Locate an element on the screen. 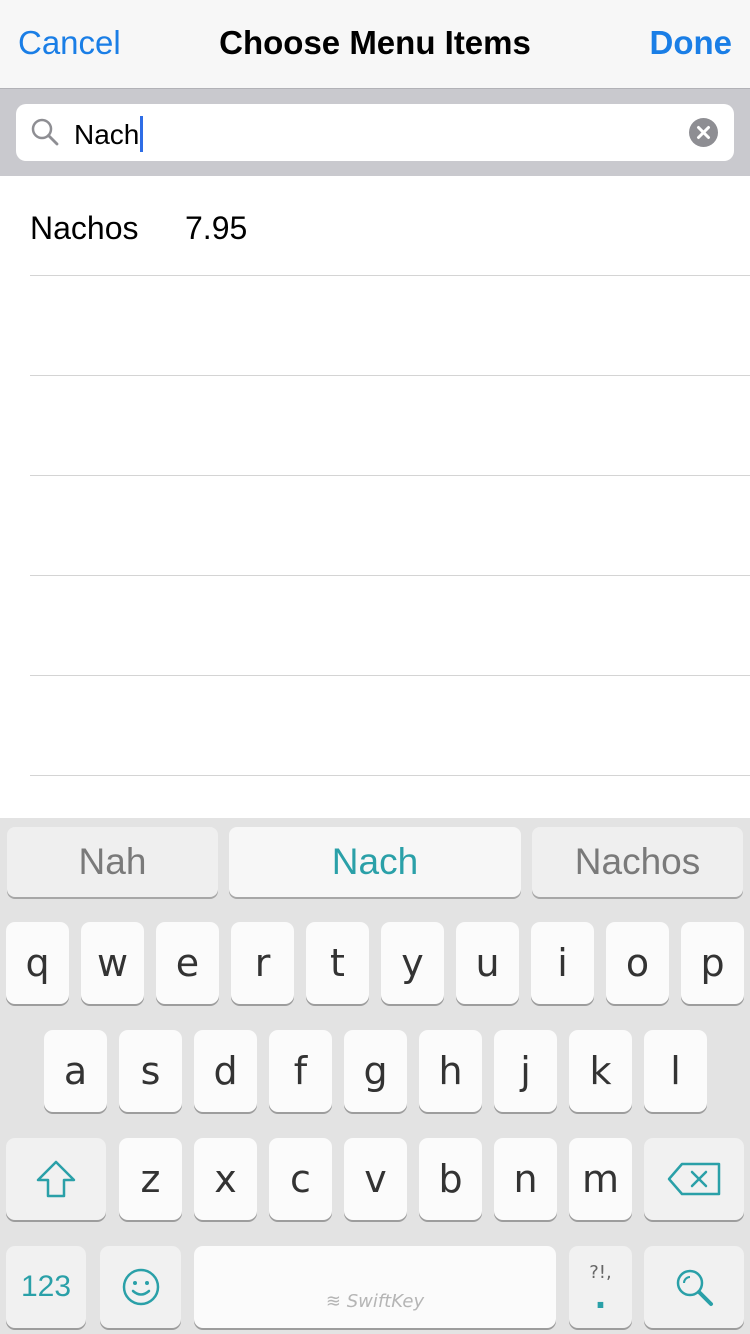 The width and height of the screenshot is (750, 1334). swiftkey-logo: ≋ SwiftKey is located at coordinates (375, 1301).